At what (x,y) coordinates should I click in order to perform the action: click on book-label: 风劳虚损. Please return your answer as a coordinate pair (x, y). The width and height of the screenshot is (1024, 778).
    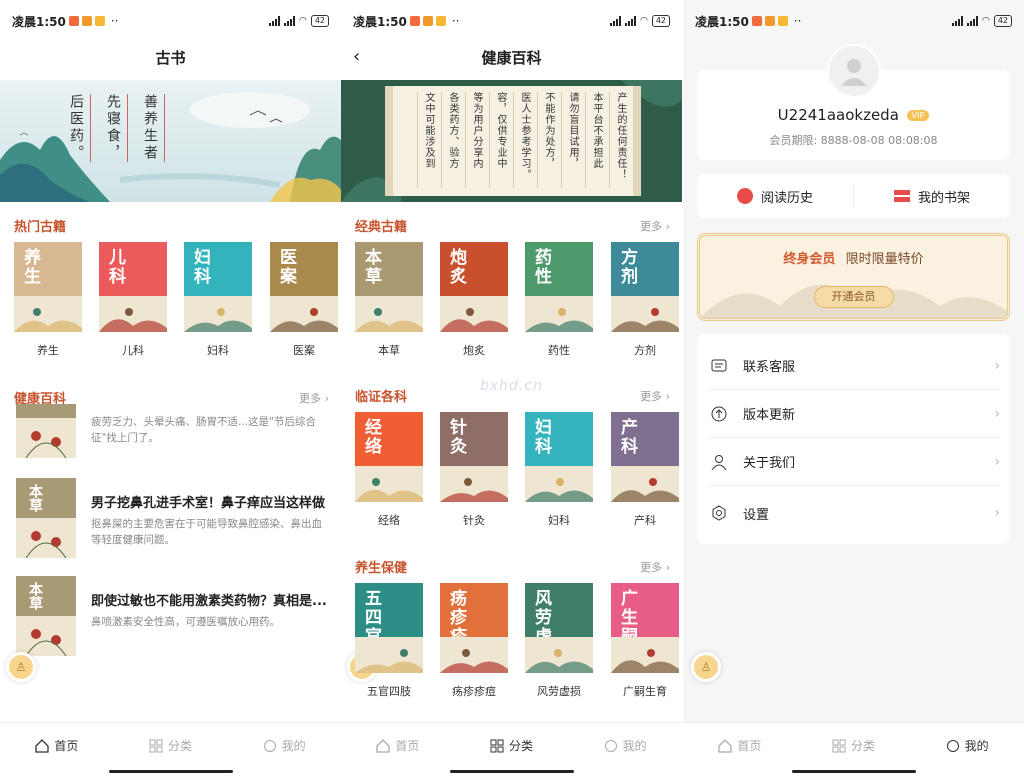
    Looking at the image, I should click on (559, 691).